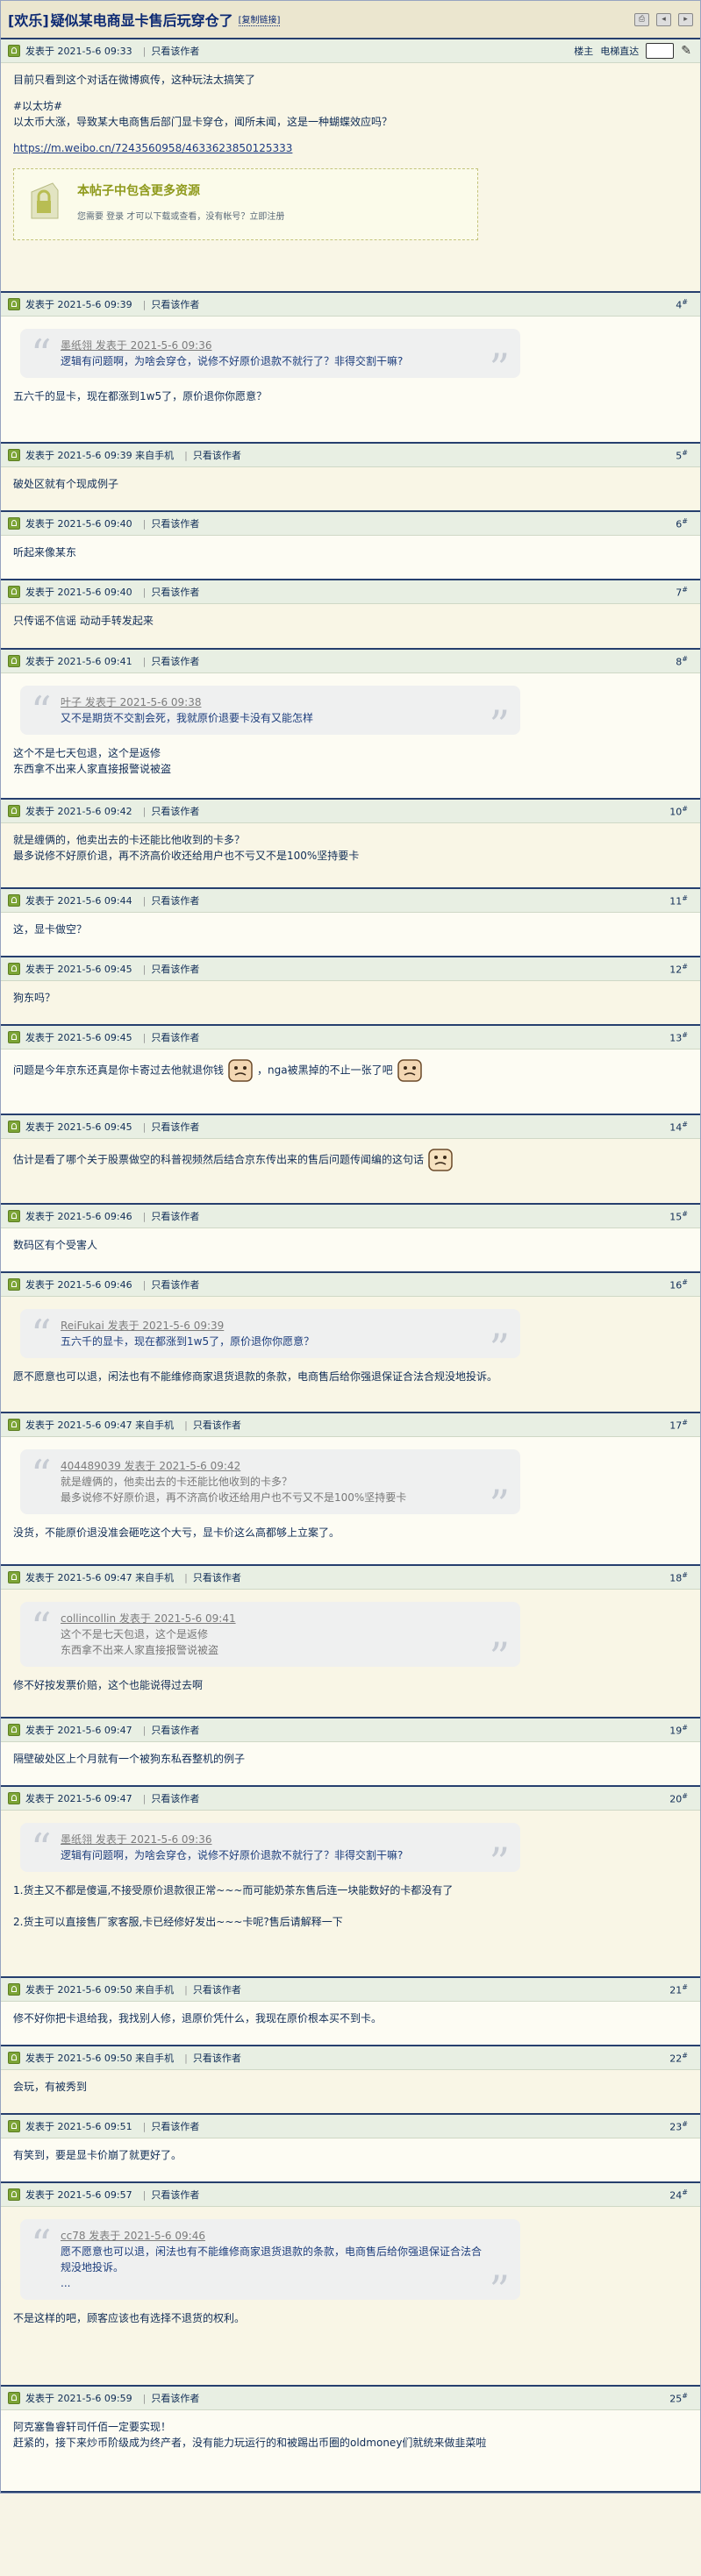  What do you see at coordinates (245, 204) in the screenshot?
I see `hidden-resources-notice: 本帖子中包含更多资源 您需要 登录 才可以下载或查看，没有帐号？立即注册` at bounding box center [245, 204].